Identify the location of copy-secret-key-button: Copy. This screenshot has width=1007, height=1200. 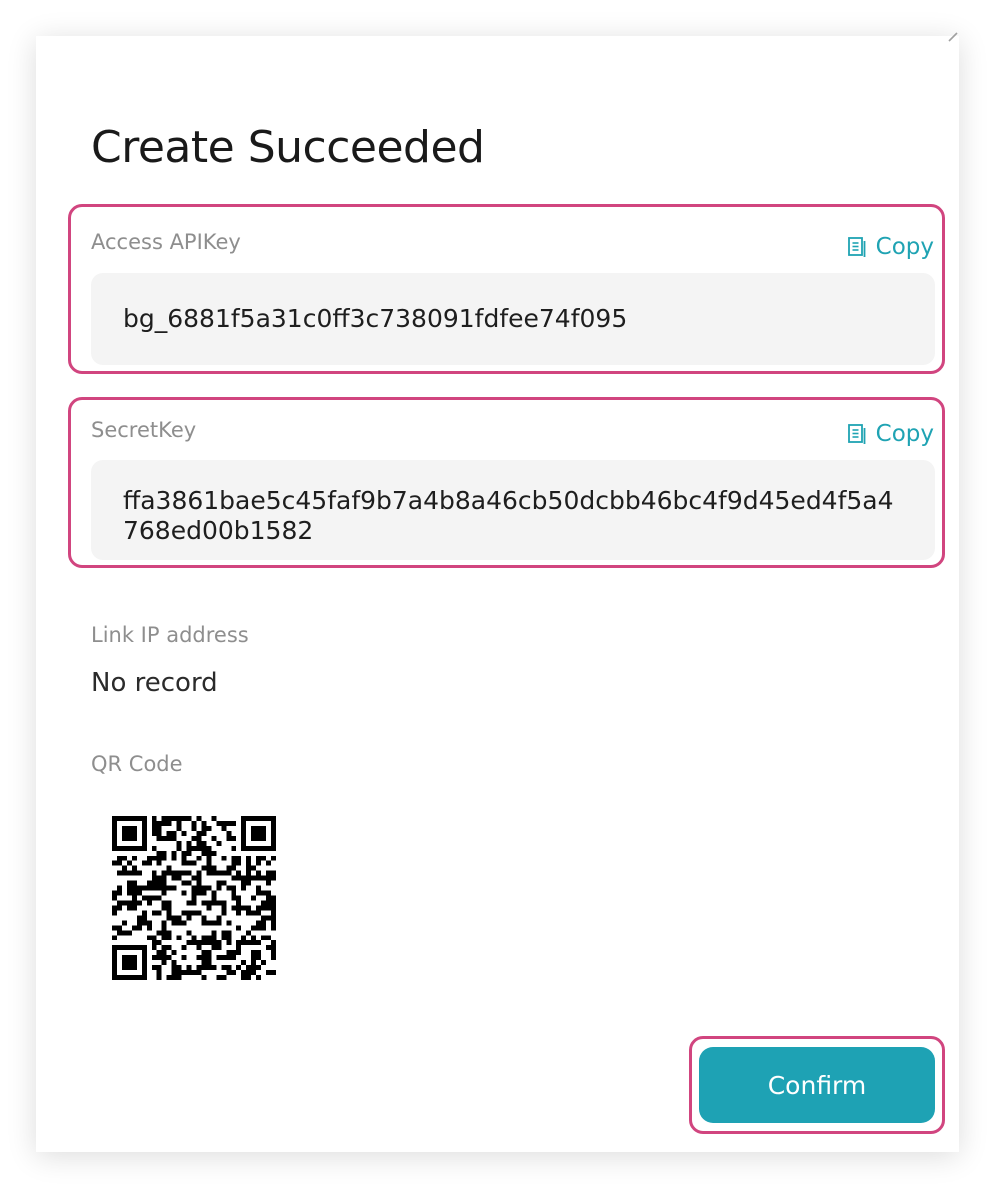
(890, 434).